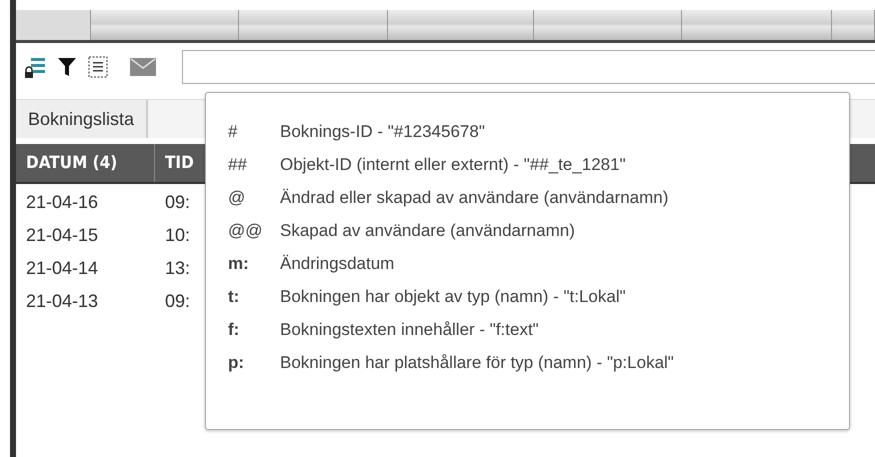  I want to click on syntax-description: Ändrad eller skapad av användare (användarnamn), so click(474, 198).